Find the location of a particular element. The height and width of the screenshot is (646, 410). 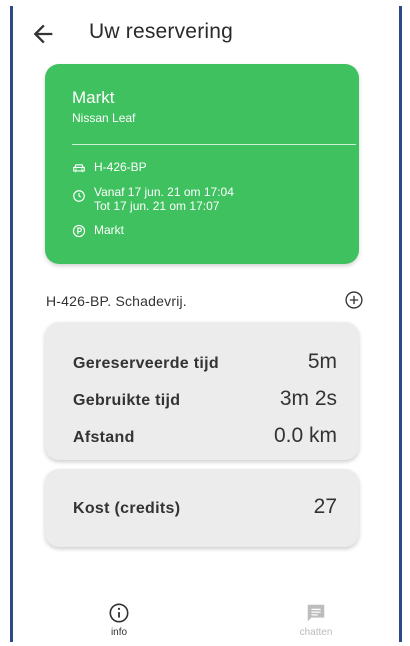

bottom-nav: info chatten is located at coordinates (206, 617).